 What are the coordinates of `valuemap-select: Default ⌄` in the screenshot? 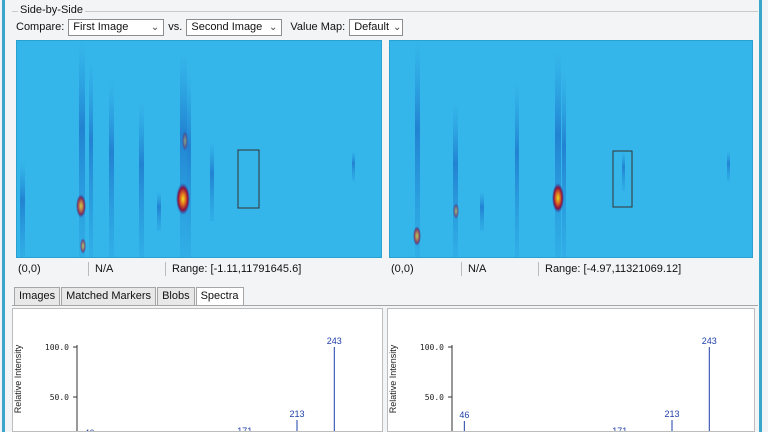 It's located at (376, 27).